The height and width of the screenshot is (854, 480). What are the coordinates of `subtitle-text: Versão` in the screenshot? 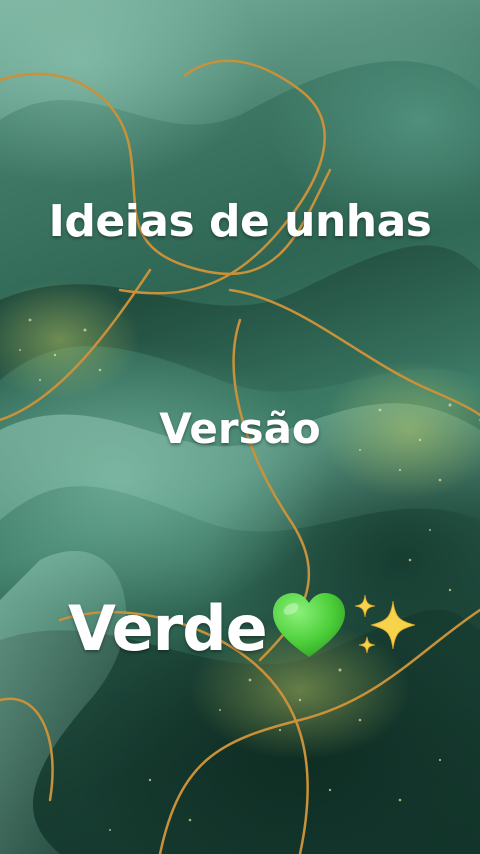 It's located at (240, 428).